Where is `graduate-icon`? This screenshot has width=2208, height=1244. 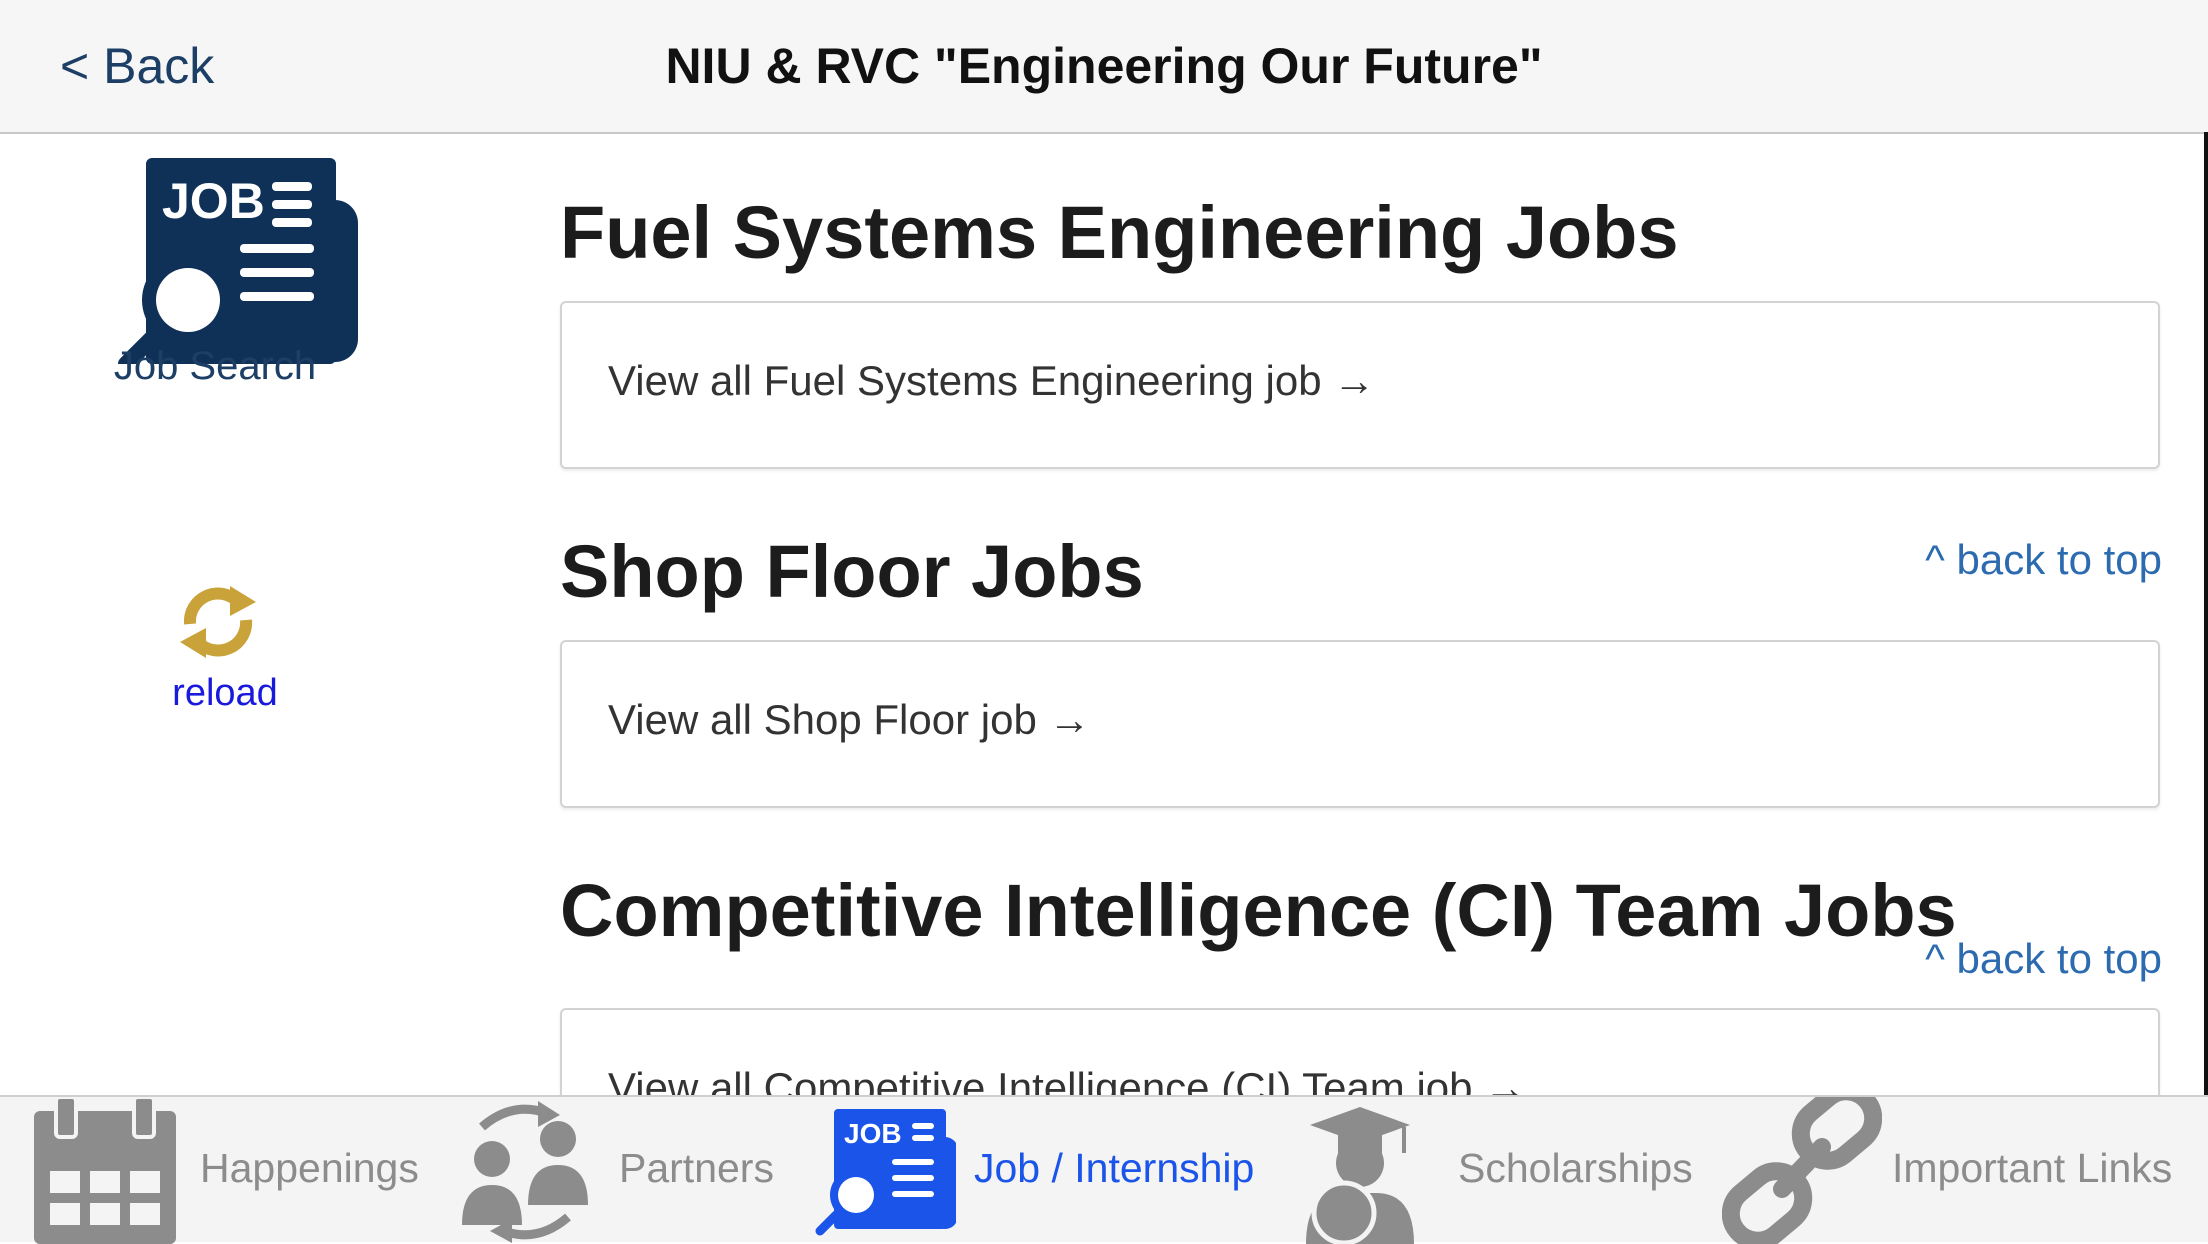
graduate-icon is located at coordinates (1360, 1175).